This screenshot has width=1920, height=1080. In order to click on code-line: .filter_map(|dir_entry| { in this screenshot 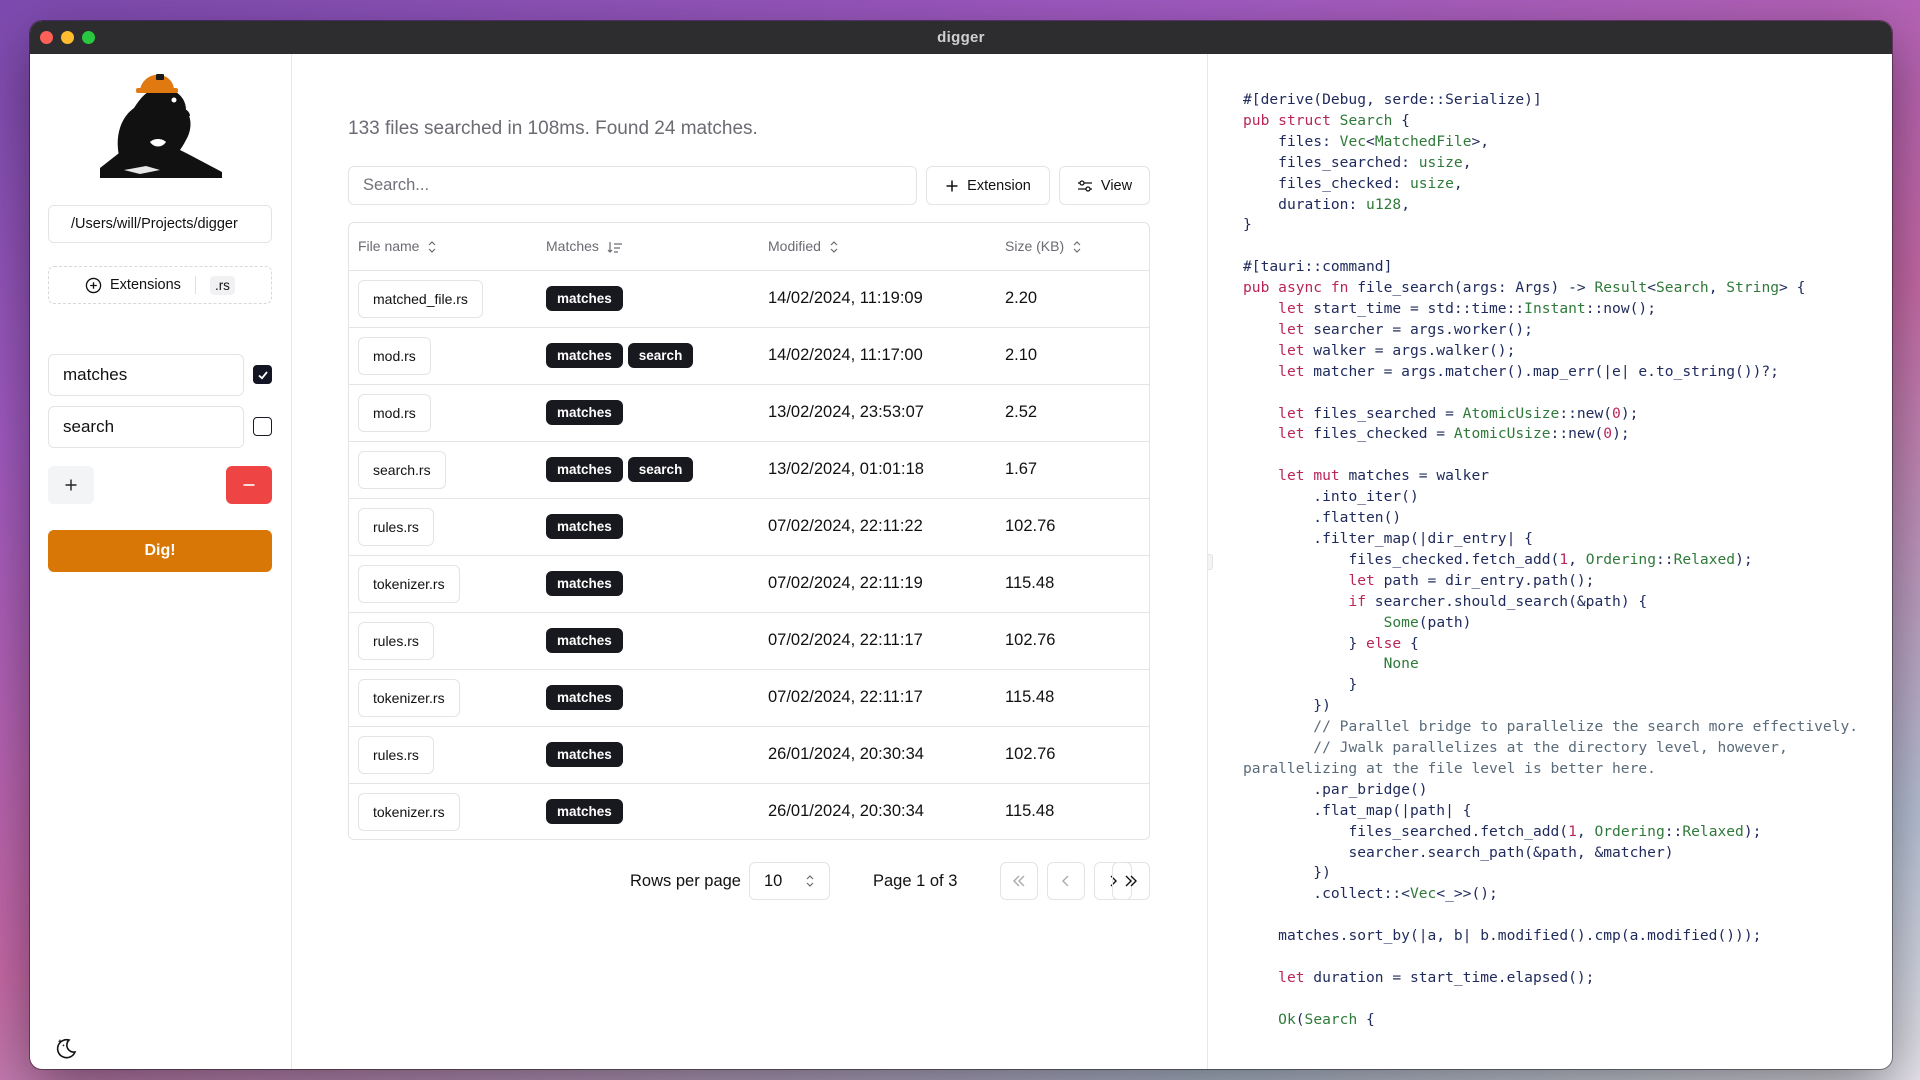, I will do `click(1388, 538)`.